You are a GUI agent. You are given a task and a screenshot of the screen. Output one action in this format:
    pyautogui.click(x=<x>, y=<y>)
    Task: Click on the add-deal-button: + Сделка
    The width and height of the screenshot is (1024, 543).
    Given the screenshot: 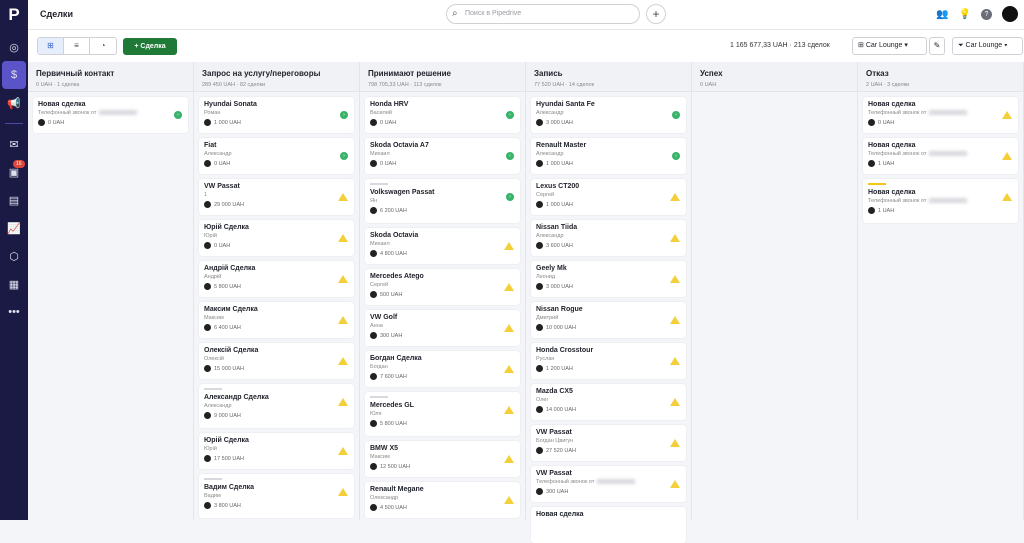 What is the action you would take?
    pyautogui.click(x=150, y=46)
    